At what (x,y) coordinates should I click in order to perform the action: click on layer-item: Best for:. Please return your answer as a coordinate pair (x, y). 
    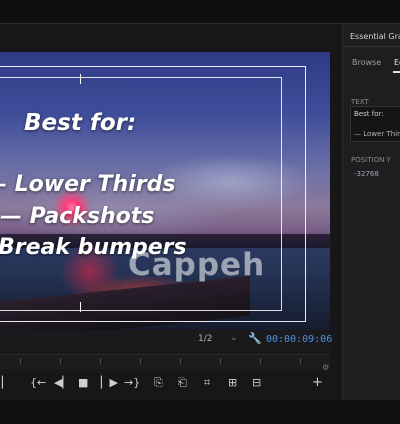
    Looking at the image, I should click on (369, 114).